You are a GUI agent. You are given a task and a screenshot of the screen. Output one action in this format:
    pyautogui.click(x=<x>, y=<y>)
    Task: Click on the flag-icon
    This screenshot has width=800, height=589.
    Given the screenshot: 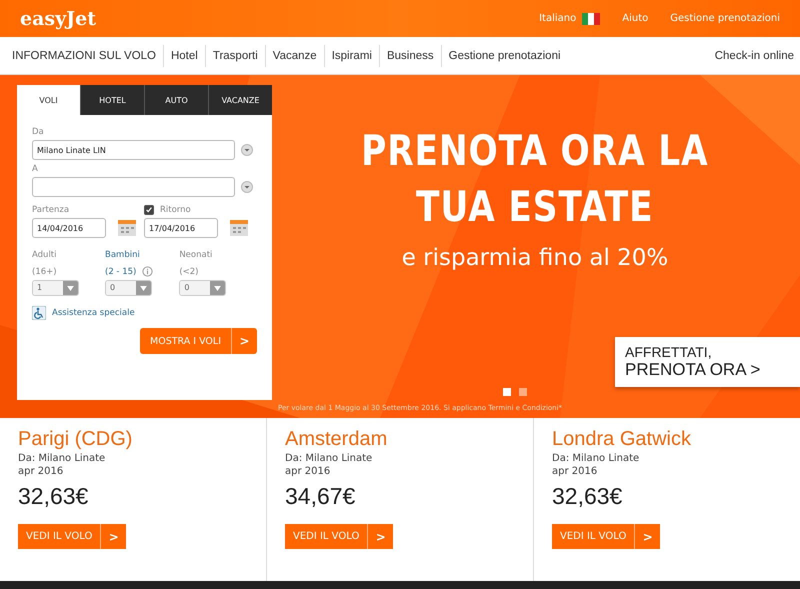 What is the action you would take?
    pyautogui.click(x=591, y=18)
    